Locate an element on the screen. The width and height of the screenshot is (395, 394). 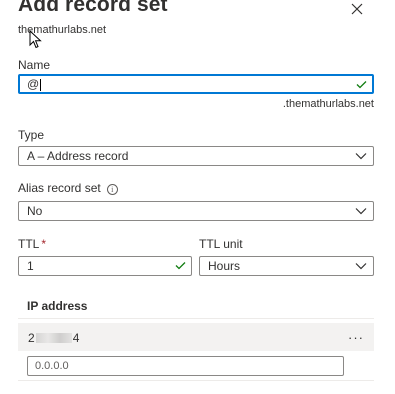
ttl-label-text: TTL is located at coordinates (29, 244).